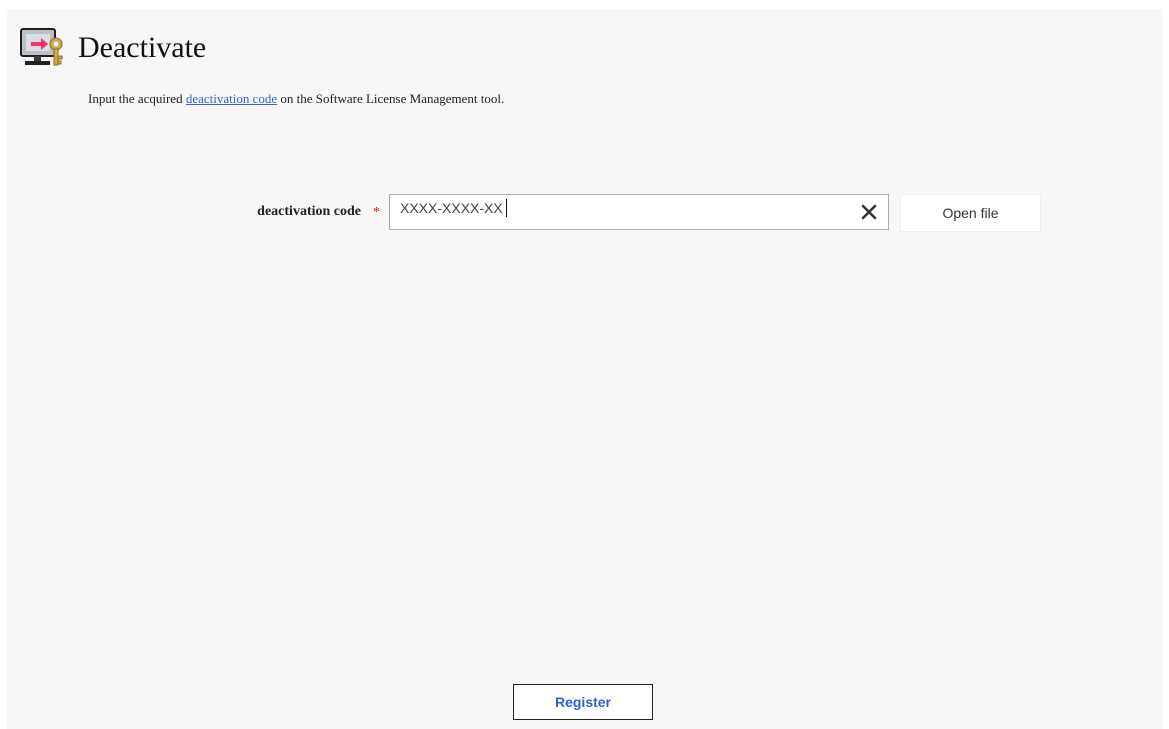 The width and height of the screenshot is (1169, 729). What do you see at coordinates (137, 98) in the screenshot?
I see `instruction-prefix: Input the acquired` at bounding box center [137, 98].